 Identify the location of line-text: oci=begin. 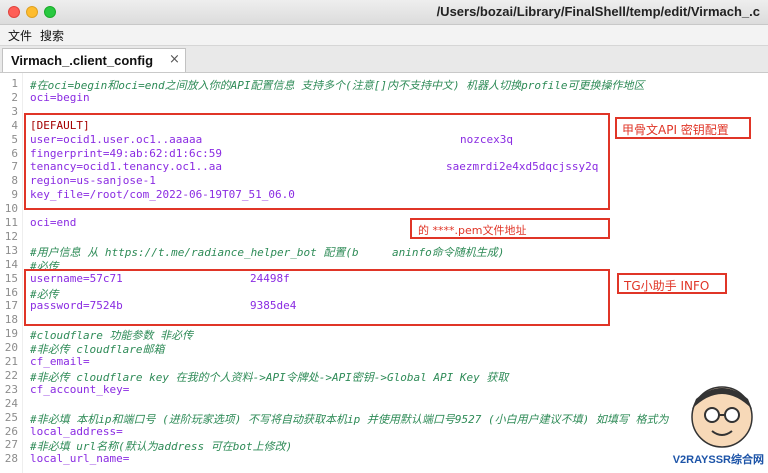
(60, 97).